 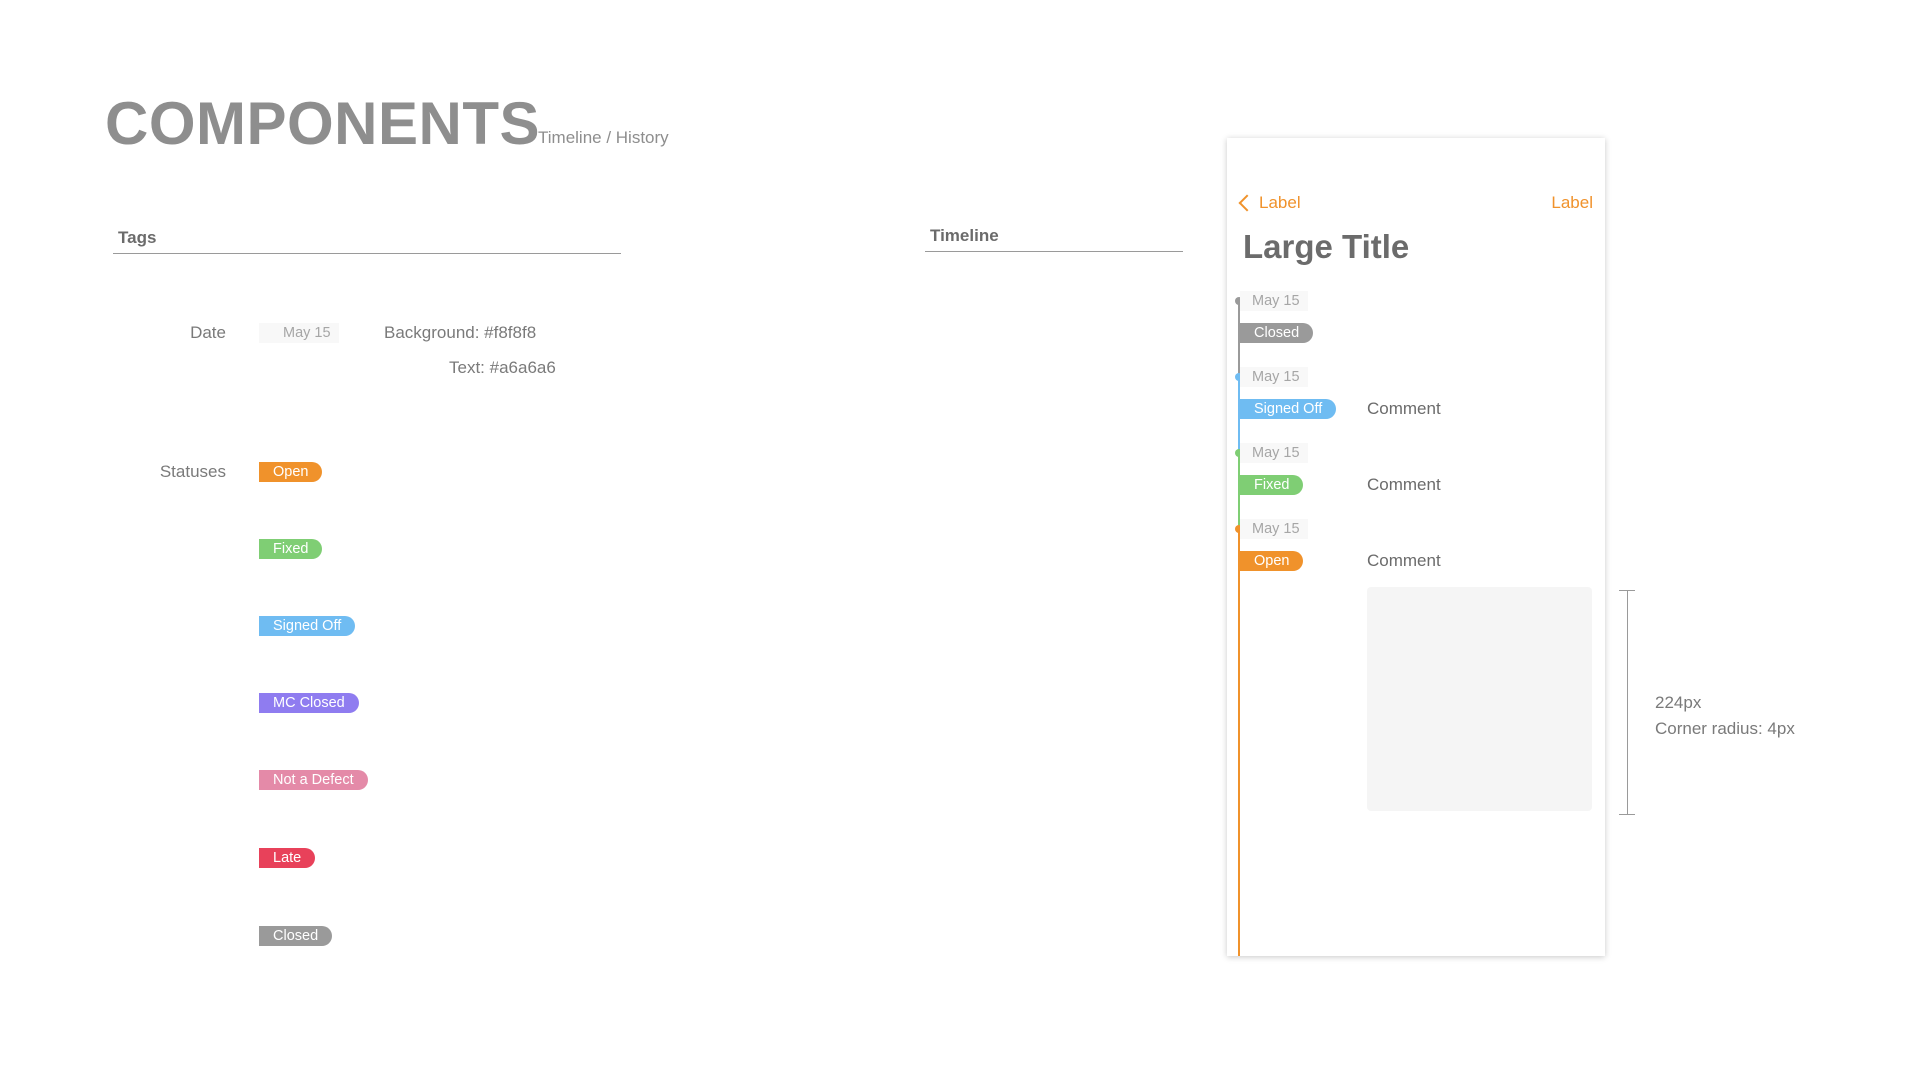 What do you see at coordinates (313, 780) in the screenshot?
I see `status-tag-not-a-defect: Not a Defect` at bounding box center [313, 780].